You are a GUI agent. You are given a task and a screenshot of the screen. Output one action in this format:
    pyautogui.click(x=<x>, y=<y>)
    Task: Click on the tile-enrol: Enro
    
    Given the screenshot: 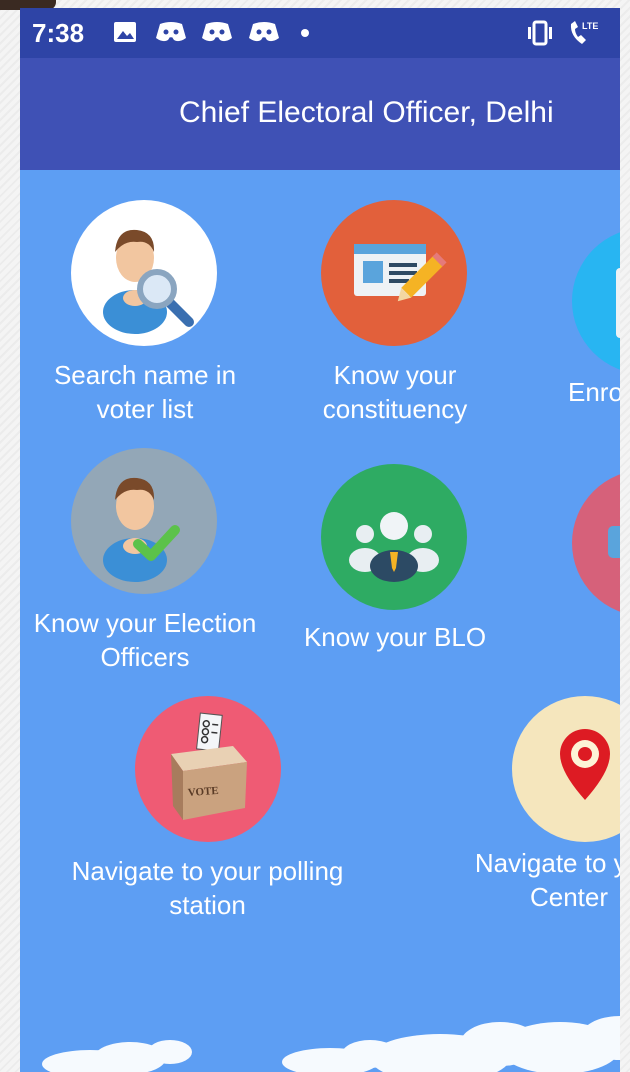 What is the action you would take?
    pyautogui.click(x=570, y=315)
    